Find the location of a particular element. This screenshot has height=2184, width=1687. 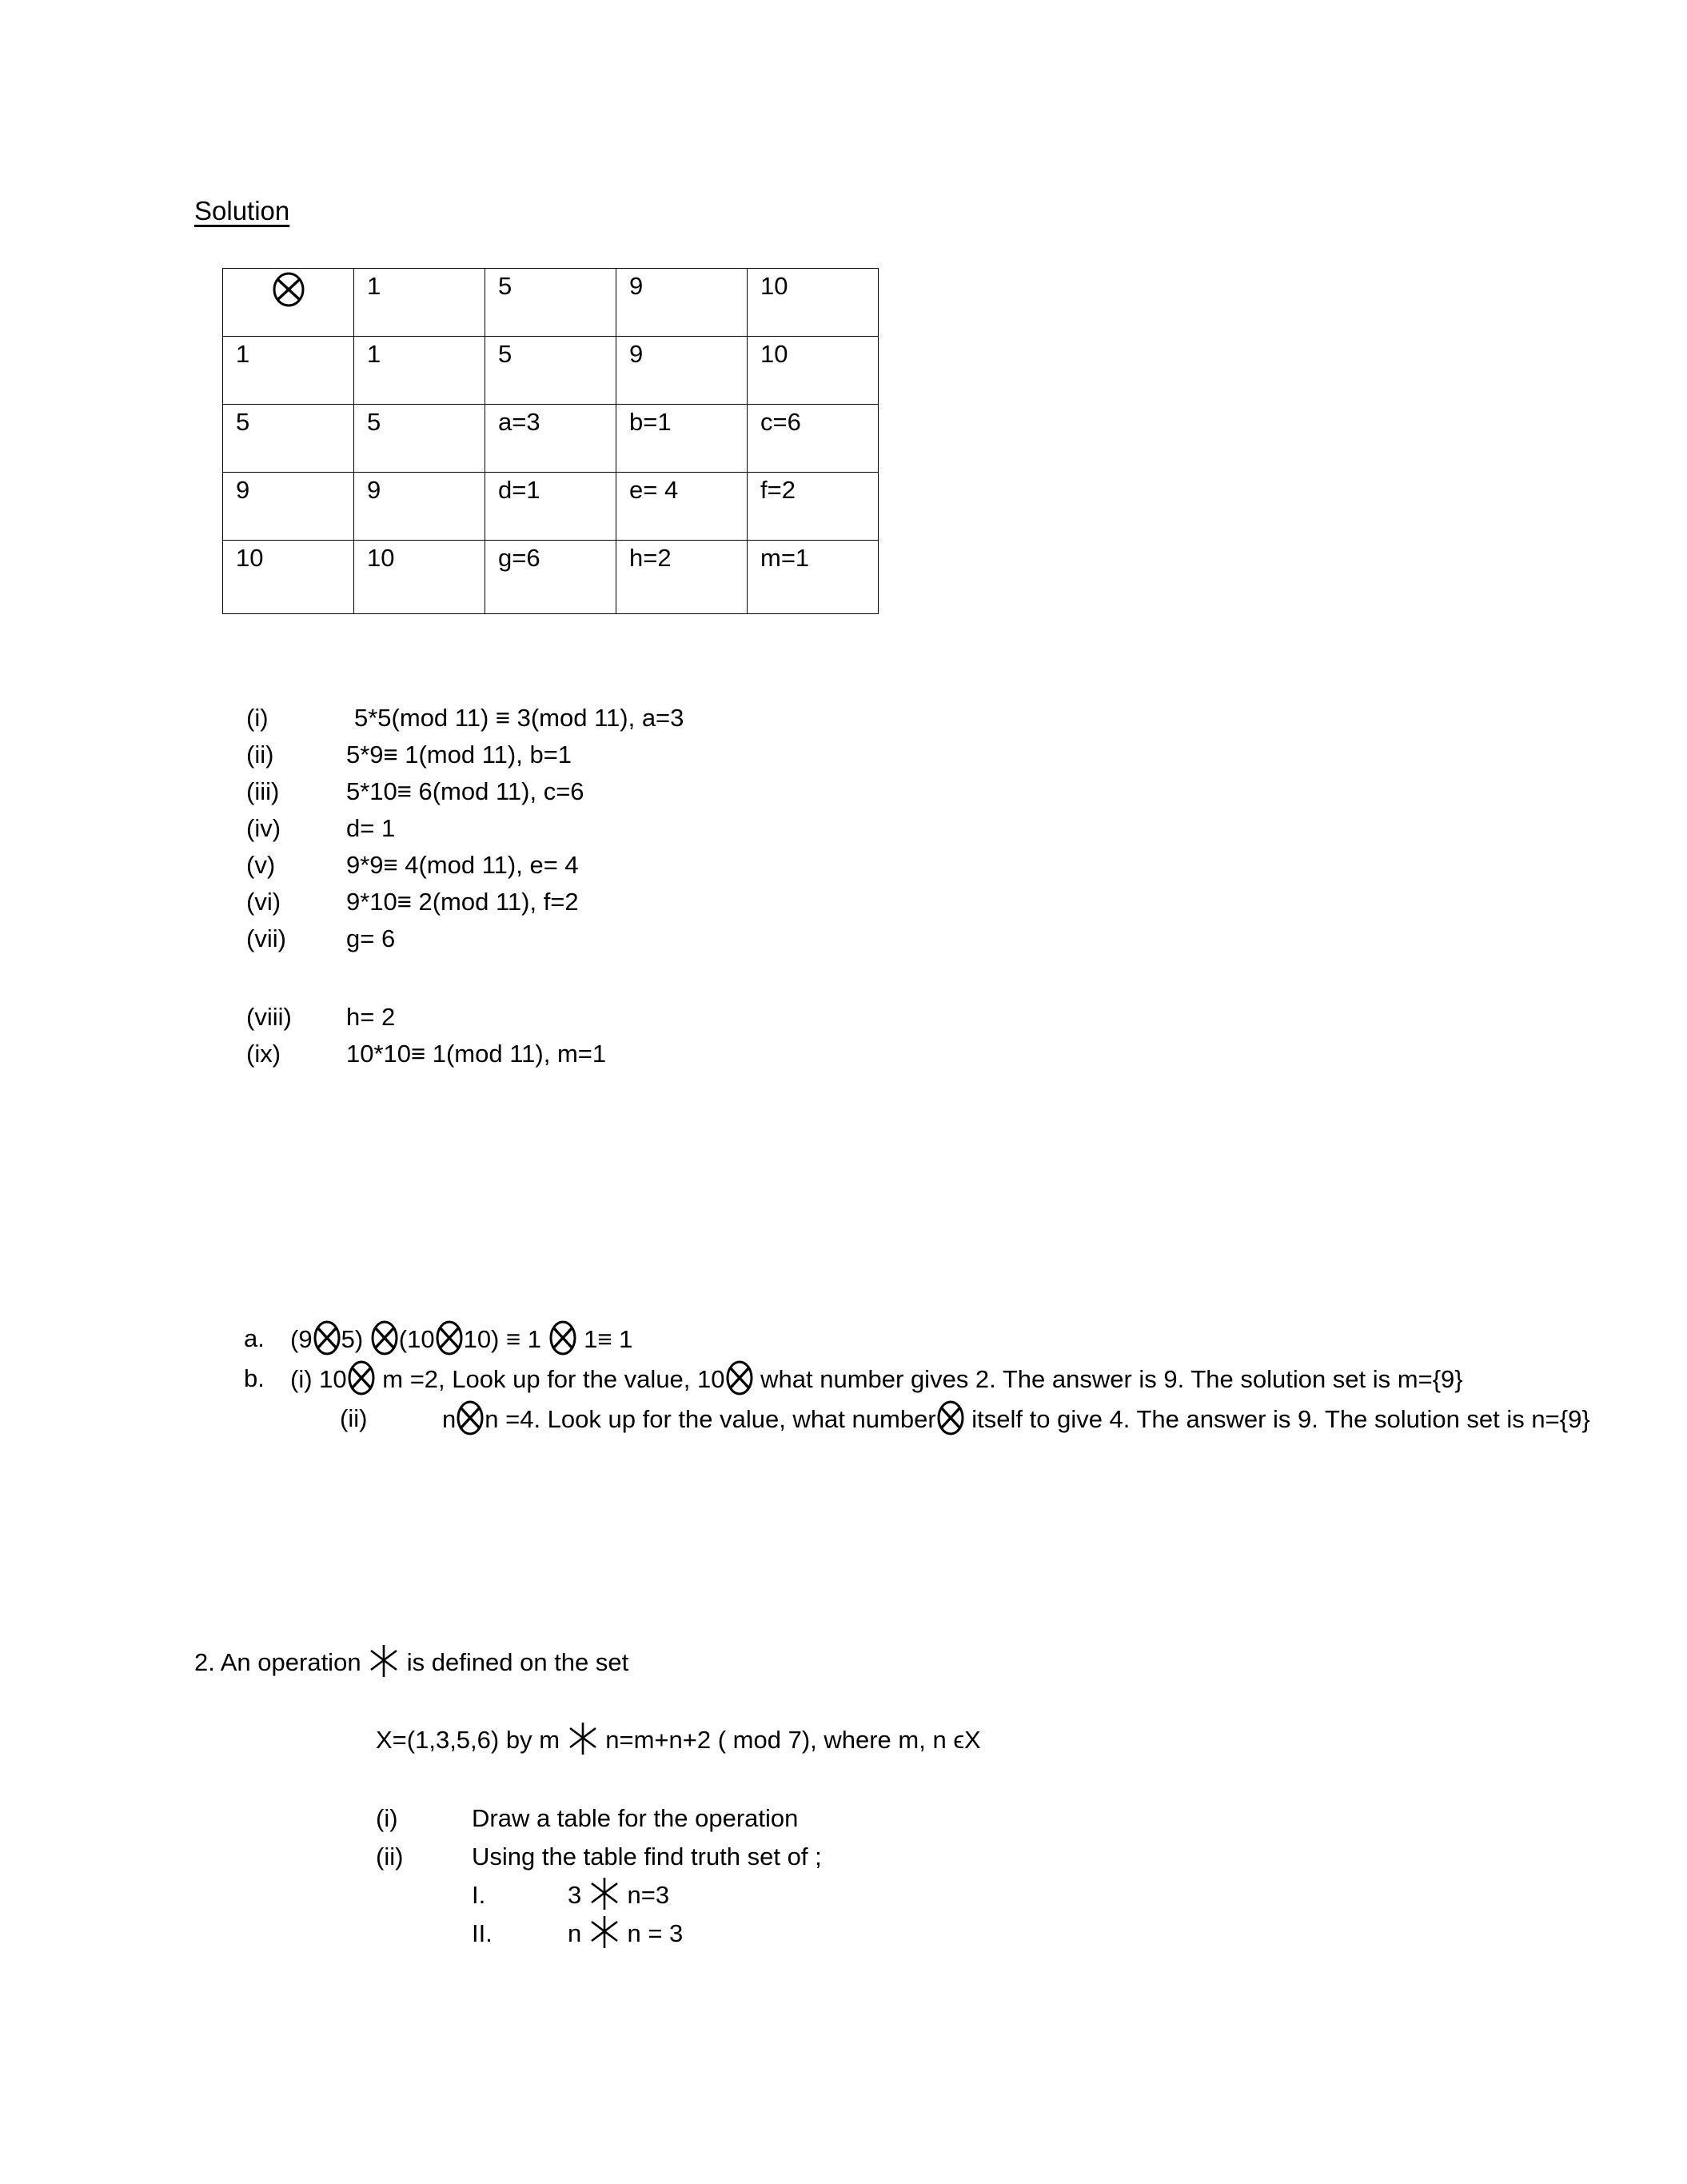

question2-intro: 2. An operation is defined on the set is located at coordinates (411, 1662).